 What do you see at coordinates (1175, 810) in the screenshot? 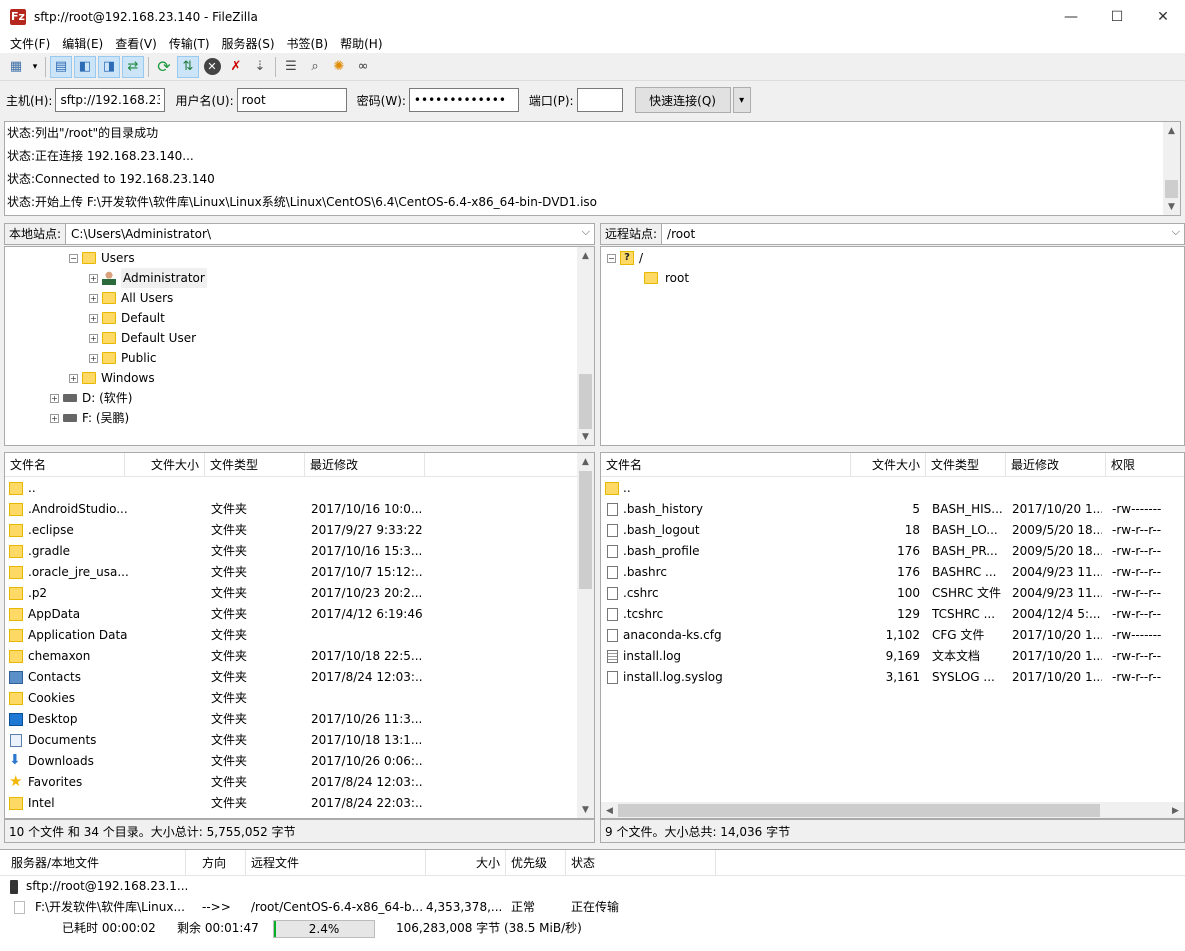
I see `scroll-right-icon: ▶` at bounding box center [1175, 810].